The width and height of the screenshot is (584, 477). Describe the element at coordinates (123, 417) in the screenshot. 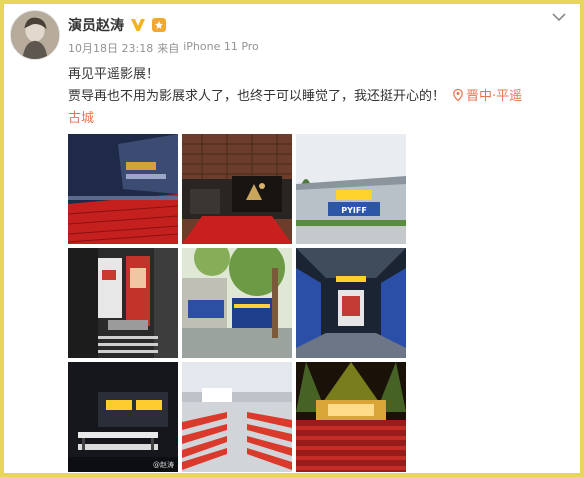

I see `photo-thumbnail: @赵涛` at that location.